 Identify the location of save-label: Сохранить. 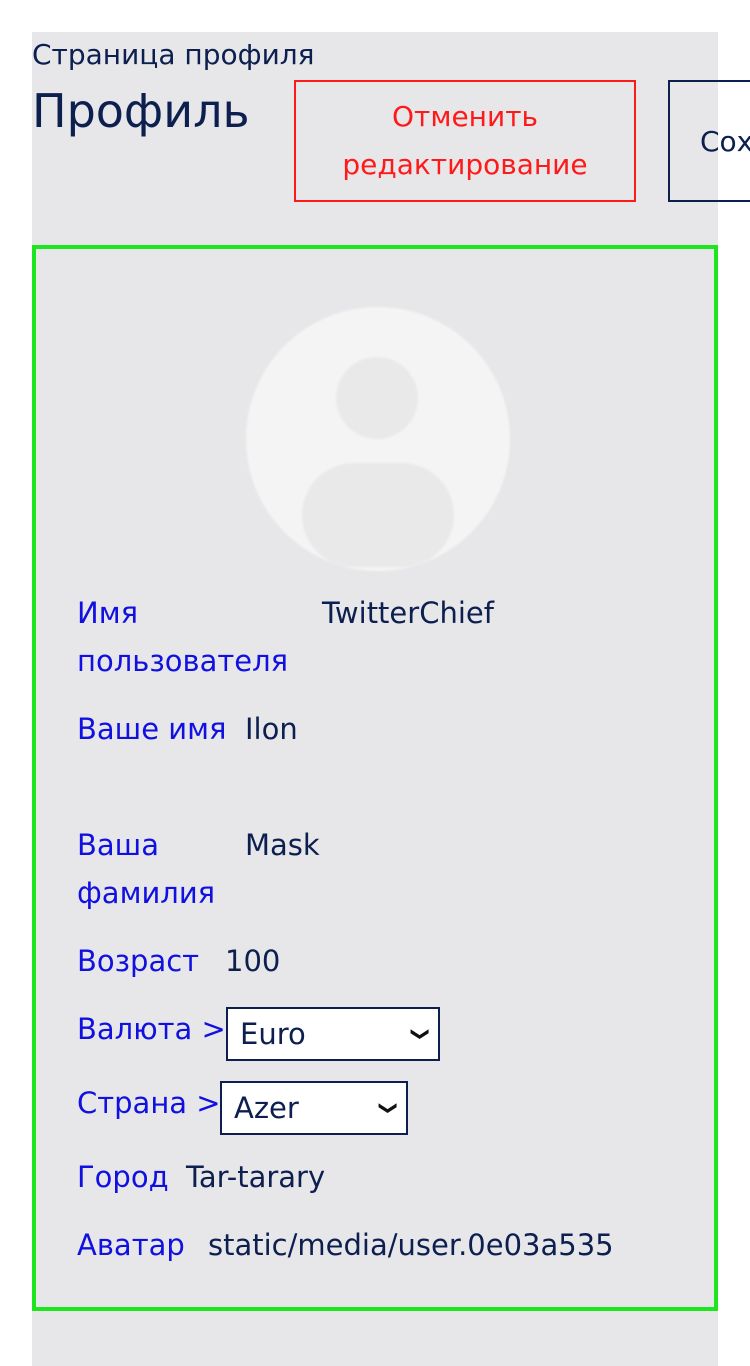
(725, 141).